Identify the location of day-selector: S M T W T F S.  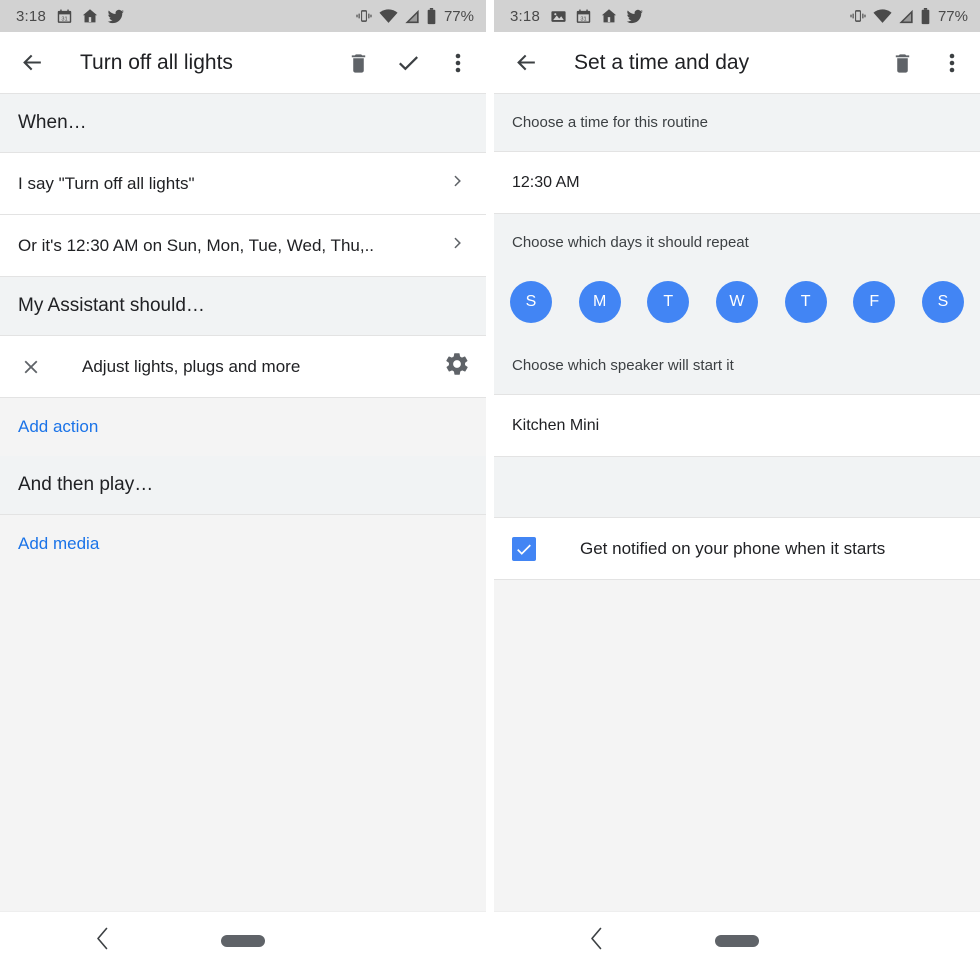
(737, 304).